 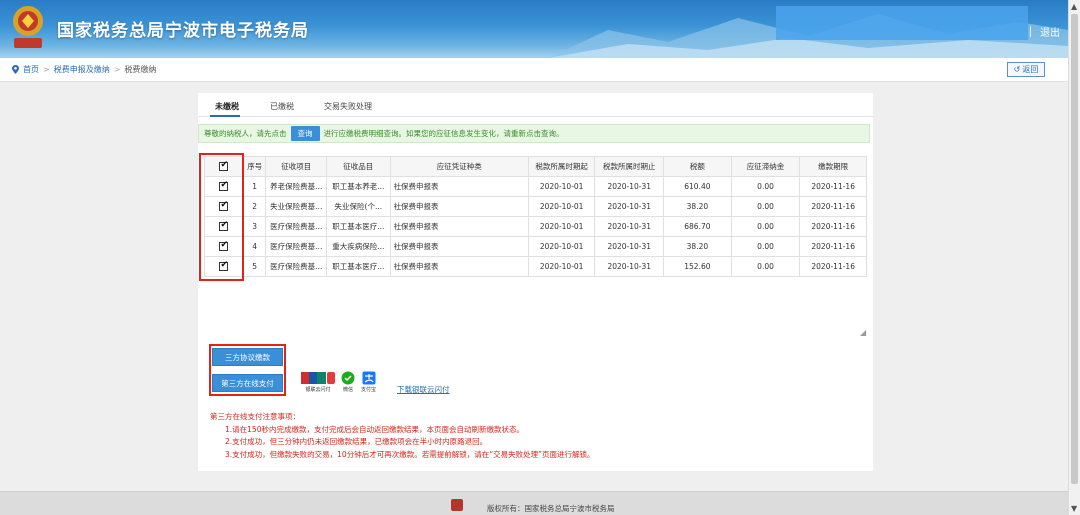 What do you see at coordinates (348, 378) in the screenshot?
I see `wechat-icon` at bounding box center [348, 378].